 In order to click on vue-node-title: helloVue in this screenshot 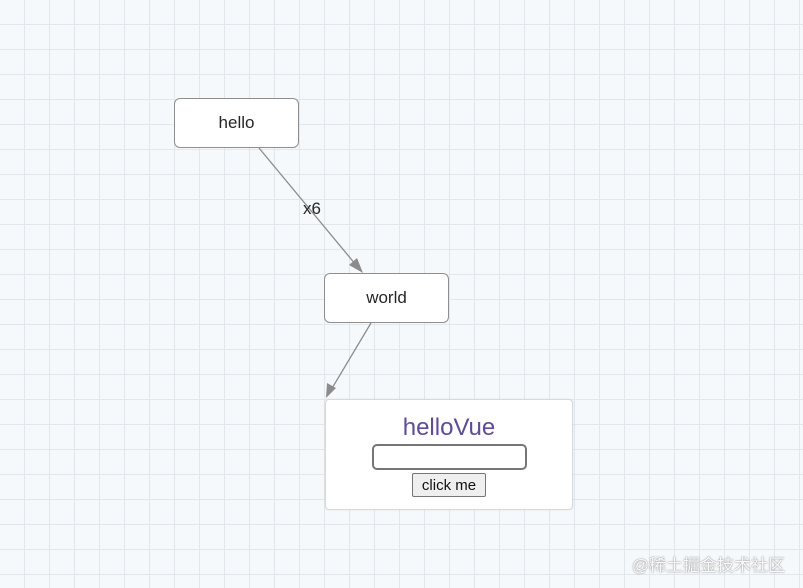, I will do `click(449, 427)`.